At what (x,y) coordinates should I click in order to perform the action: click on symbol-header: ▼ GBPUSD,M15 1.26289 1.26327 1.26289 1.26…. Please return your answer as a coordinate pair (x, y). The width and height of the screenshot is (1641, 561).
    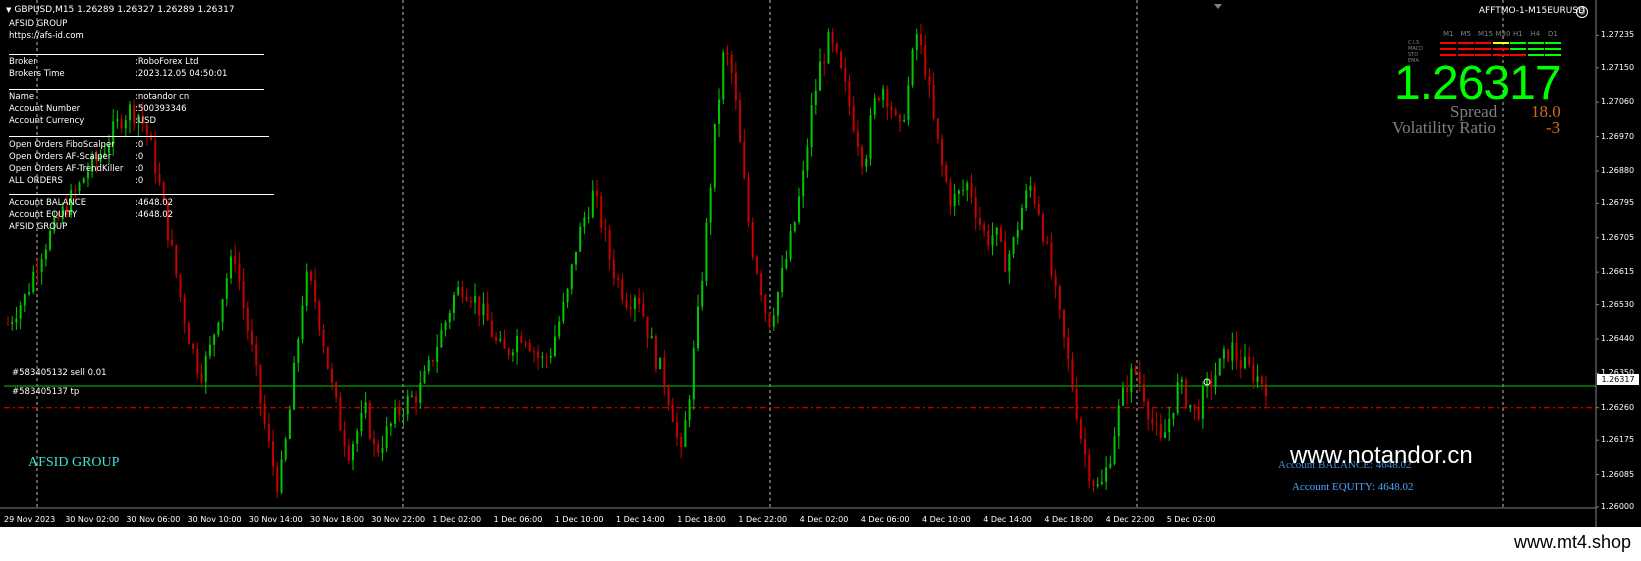
    Looking at the image, I should click on (120, 10).